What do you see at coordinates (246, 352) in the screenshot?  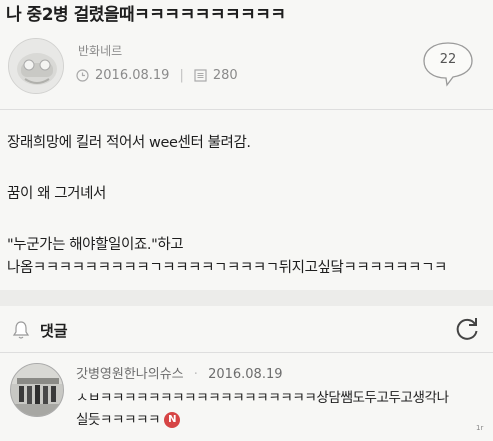 I see `comments-divider` at bounding box center [246, 352].